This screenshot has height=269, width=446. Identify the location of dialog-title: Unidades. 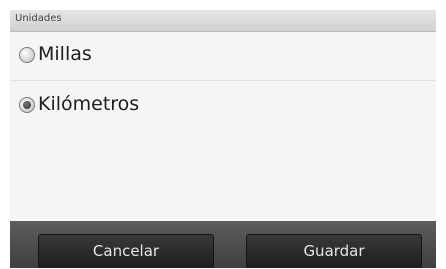
(38, 18).